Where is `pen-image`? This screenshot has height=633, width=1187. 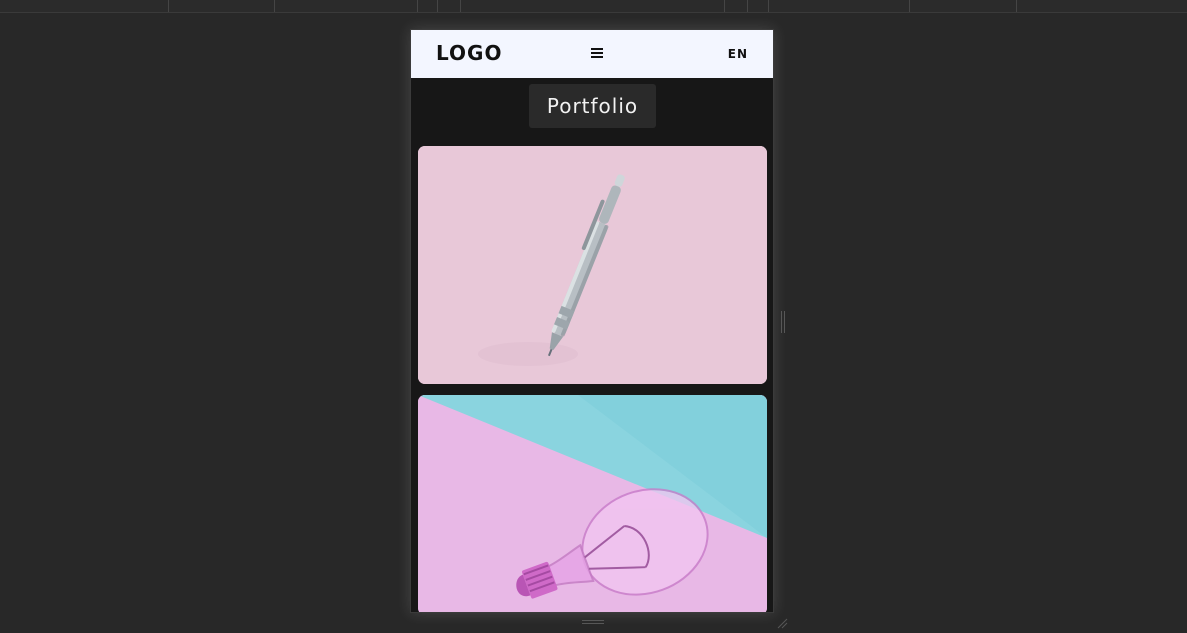
pen-image is located at coordinates (592, 265).